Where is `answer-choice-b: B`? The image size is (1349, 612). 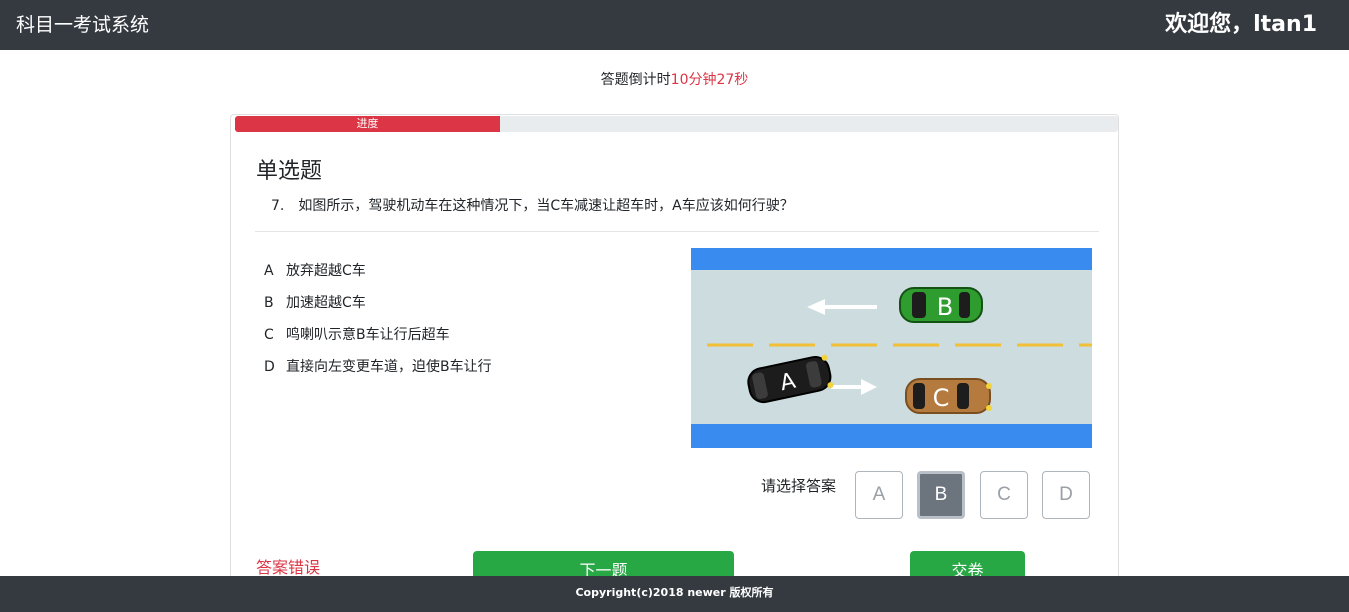 answer-choice-b: B is located at coordinates (941, 495).